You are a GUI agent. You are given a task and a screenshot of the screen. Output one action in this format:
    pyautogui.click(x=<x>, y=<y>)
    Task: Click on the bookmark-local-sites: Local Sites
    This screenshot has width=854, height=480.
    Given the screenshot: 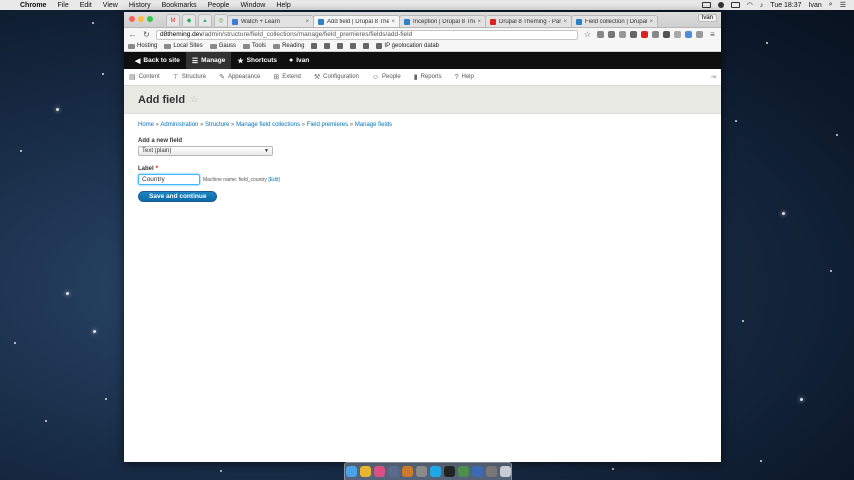 What is the action you would take?
    pyautogui.click(x=183, y=46)
    